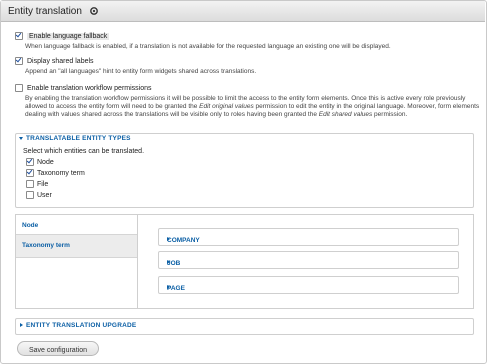  I want to click on pane-job-label: JOB, so click(174, 263).